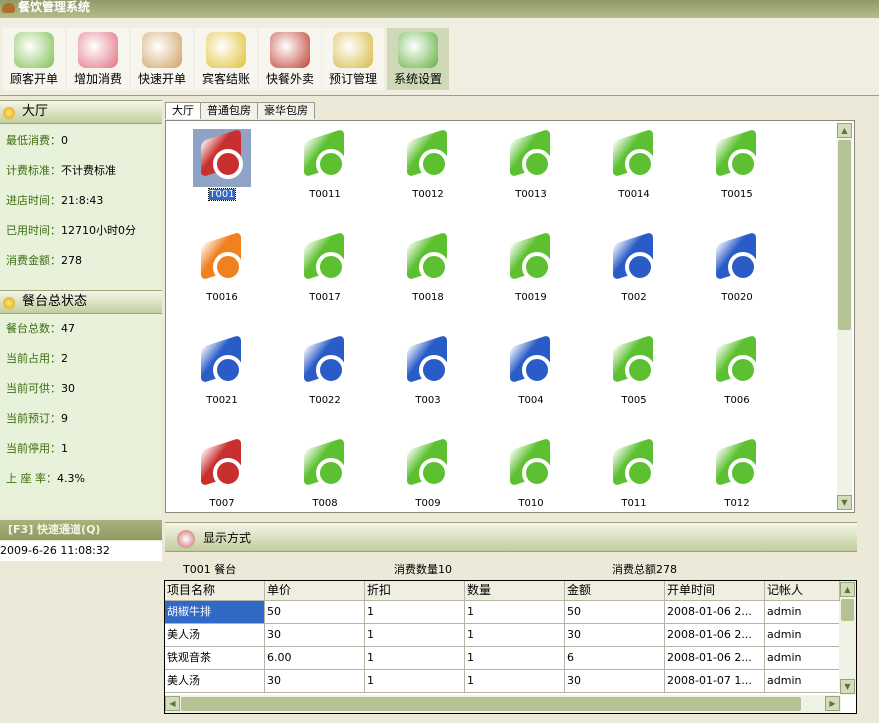 This screenshot has height=723, width=879. Describe the element at coordinates (290, 50) in the screenshot. I see `takeaway-icon` at that location.